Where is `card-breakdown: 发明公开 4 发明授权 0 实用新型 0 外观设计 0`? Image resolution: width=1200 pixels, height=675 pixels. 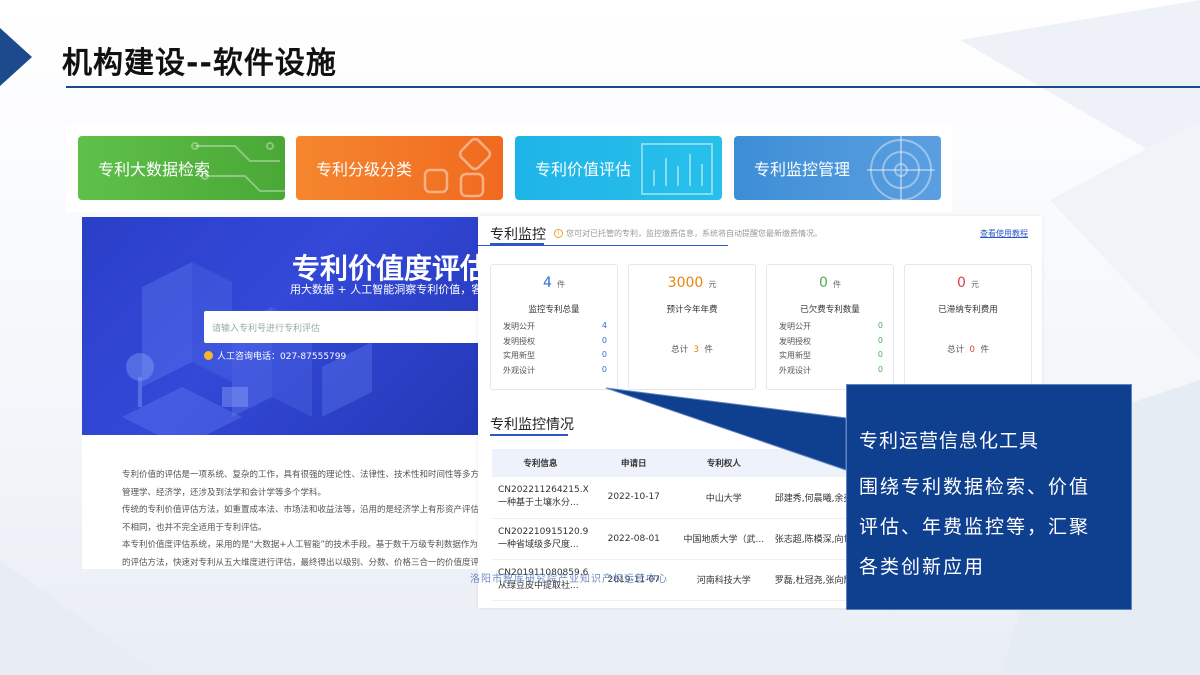 card-breakdown: 发明公开 4 发明授权 0 实用新型 0 外观设计 0 is located at coordinates (555, 348).